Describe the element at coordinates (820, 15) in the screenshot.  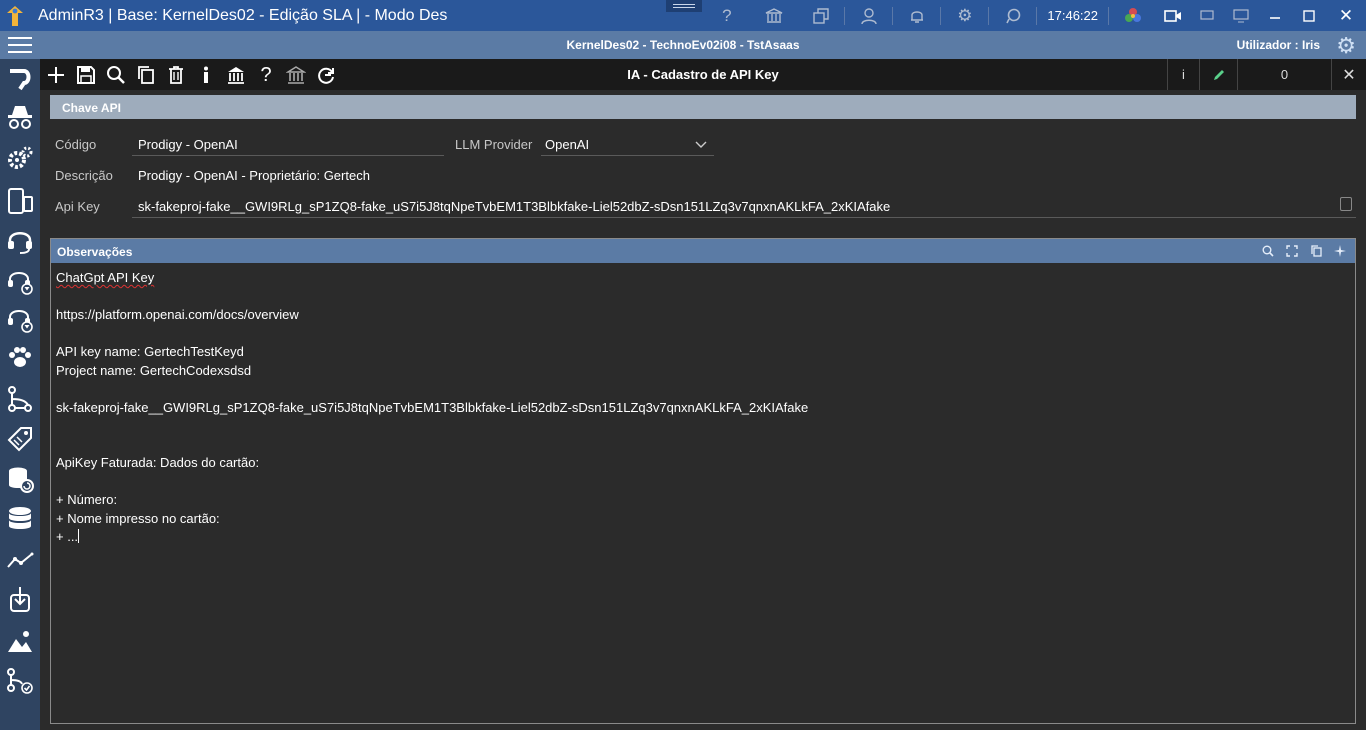
I see `windows-icon` at that location.